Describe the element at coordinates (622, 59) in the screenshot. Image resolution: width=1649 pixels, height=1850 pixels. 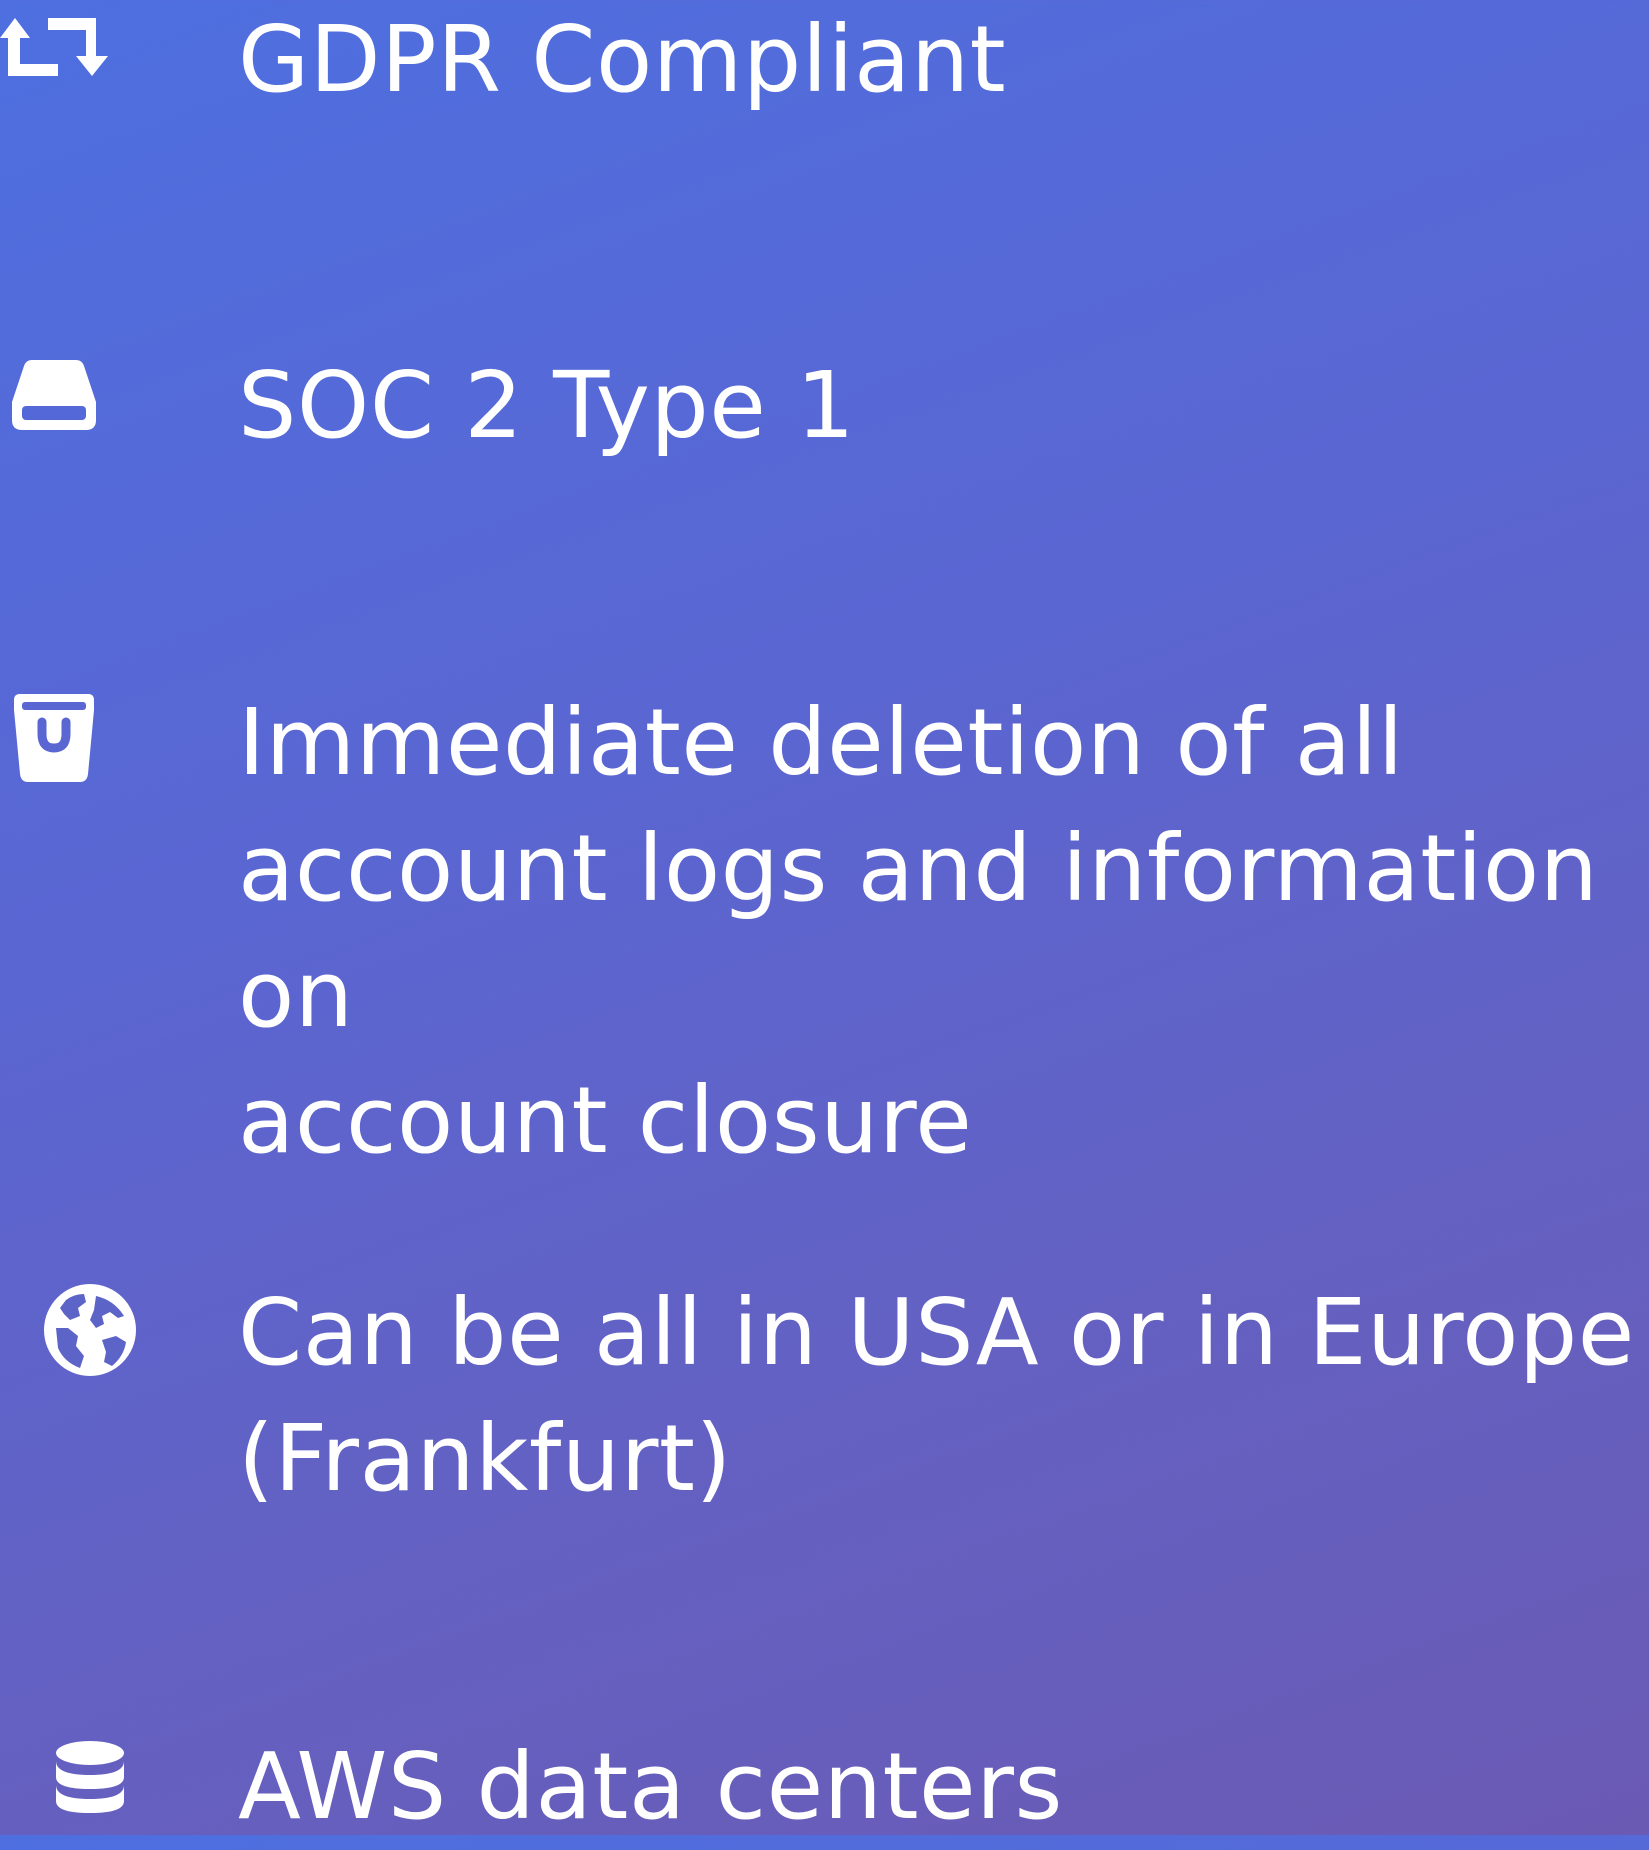
I see `feature-label: GDPR Compliant` at that location.